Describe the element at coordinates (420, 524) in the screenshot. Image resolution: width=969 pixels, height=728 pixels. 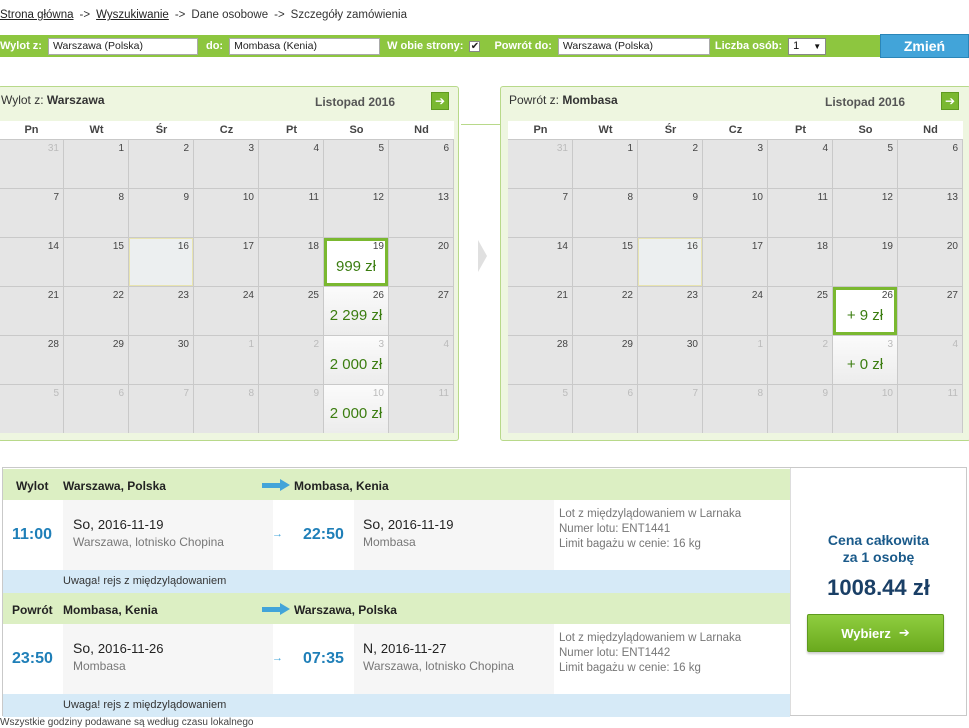
I see `outbound-arrival-date-value: 2016-11-19` at that location.